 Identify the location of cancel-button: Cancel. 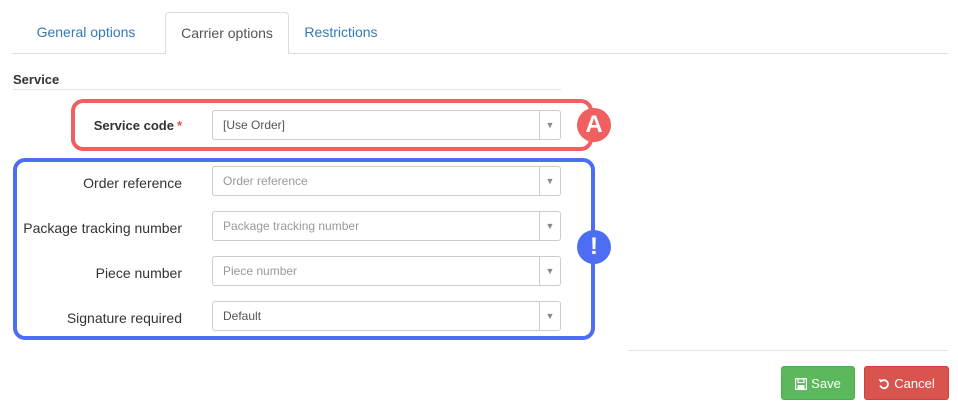
(906, 383).